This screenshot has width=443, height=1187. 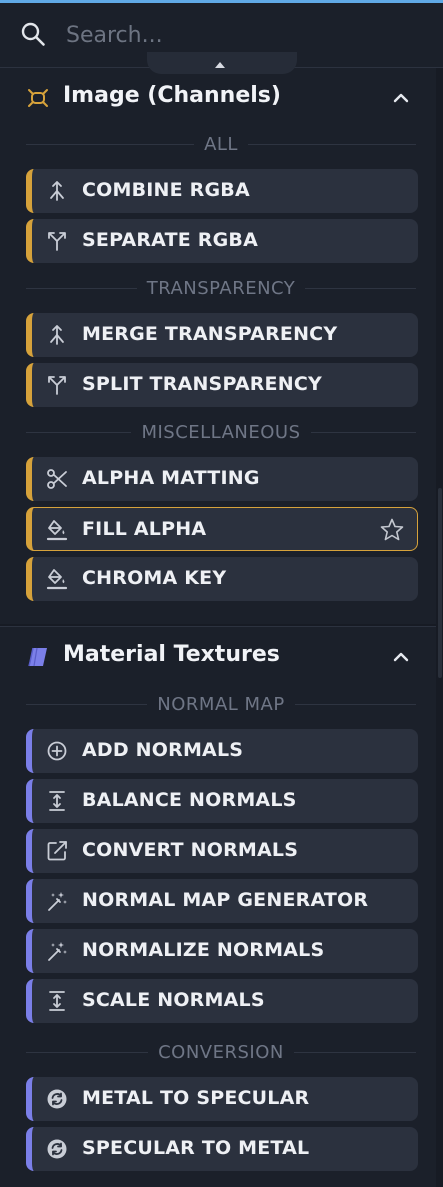 I want to click on node-item-fill-alpha: FILL ALPHA, so click(x=222, y=529).